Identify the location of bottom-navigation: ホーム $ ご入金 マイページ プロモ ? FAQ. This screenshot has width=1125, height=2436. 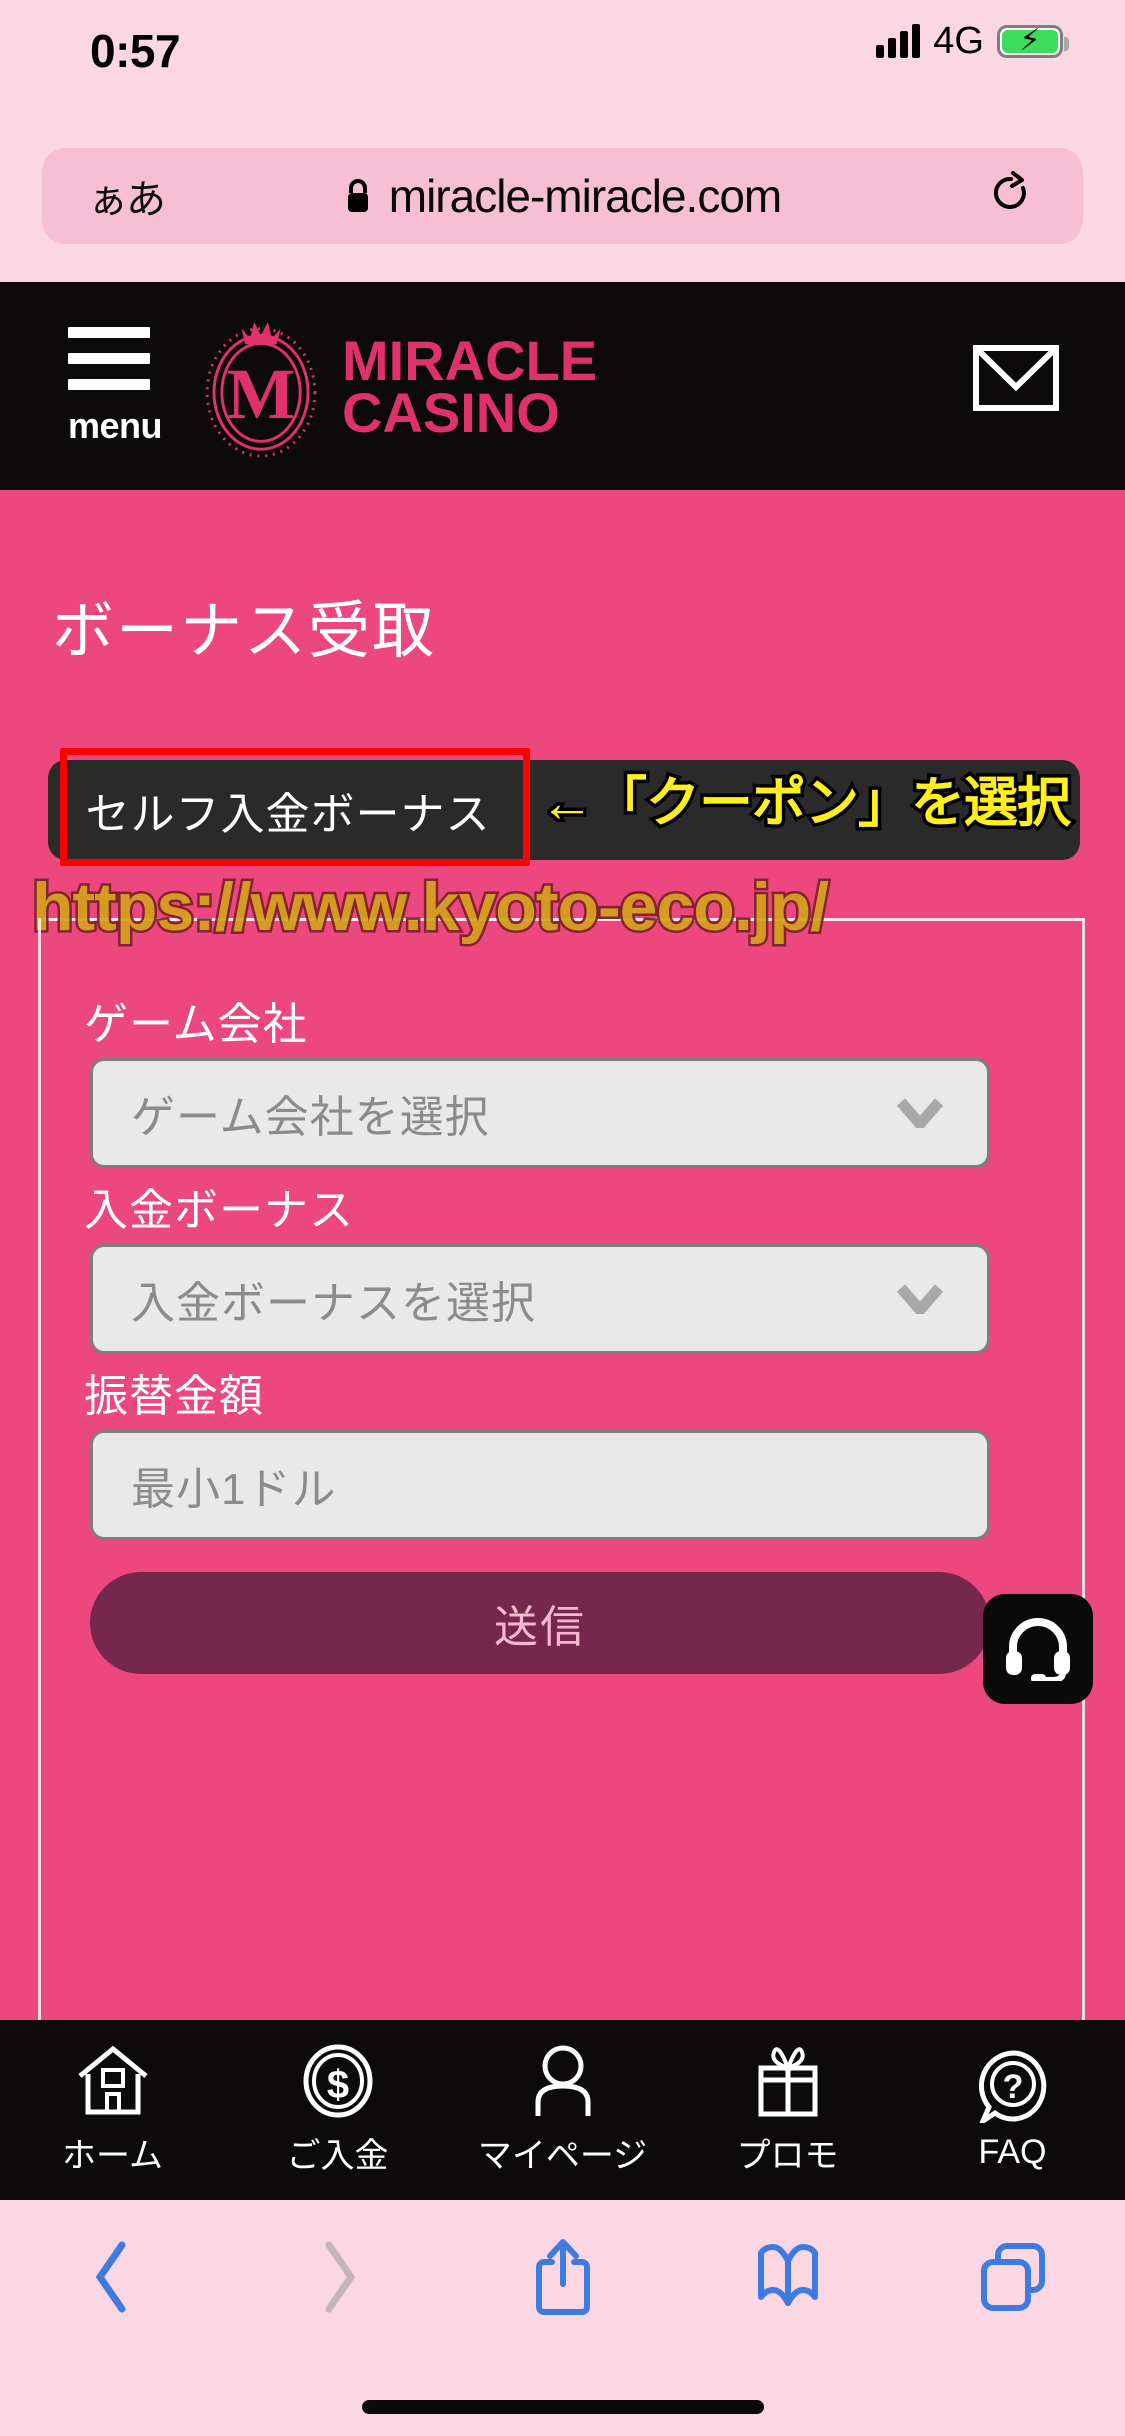
(562, 2110).